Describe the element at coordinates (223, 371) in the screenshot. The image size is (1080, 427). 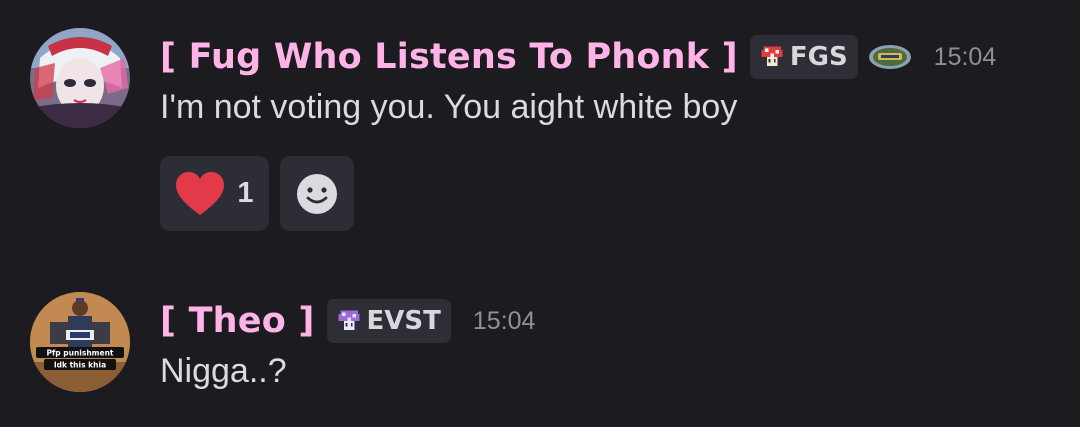
I see `message-content: Nigga..?` at that location.